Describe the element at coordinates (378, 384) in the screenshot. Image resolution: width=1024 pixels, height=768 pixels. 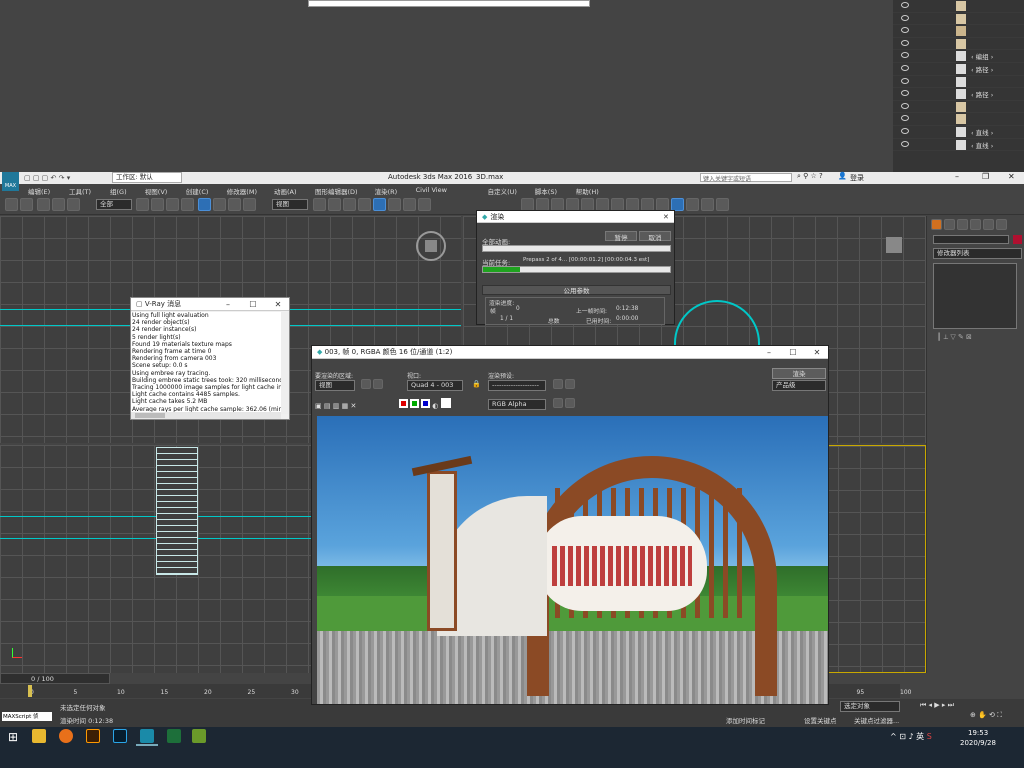
I see `auto-region-icon` at that location.